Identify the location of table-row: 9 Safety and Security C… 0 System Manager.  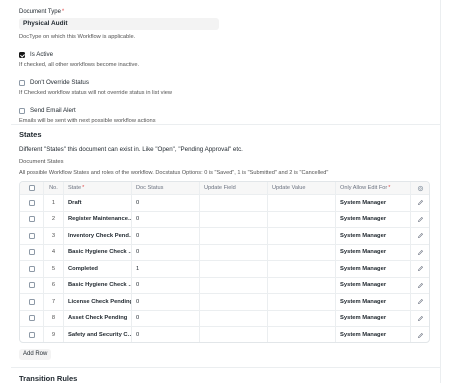
(224, 334).